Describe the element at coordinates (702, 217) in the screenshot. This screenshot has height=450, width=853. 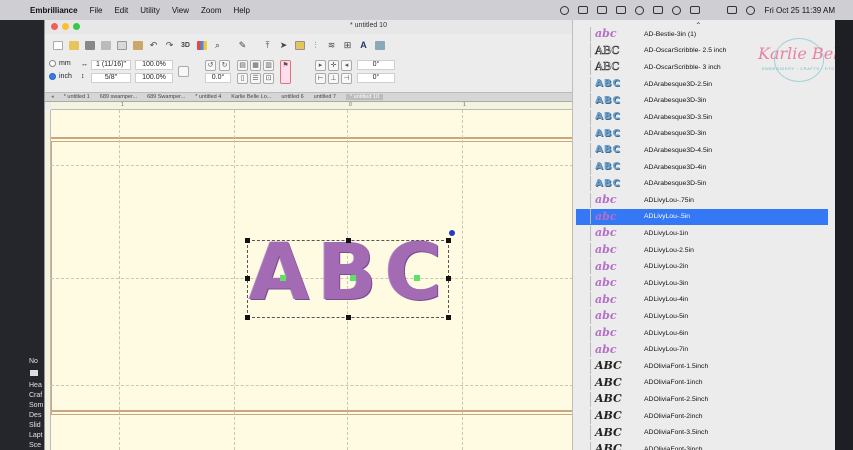
I see `font-list-item: abc ADLivyLou-.5in` at that location.